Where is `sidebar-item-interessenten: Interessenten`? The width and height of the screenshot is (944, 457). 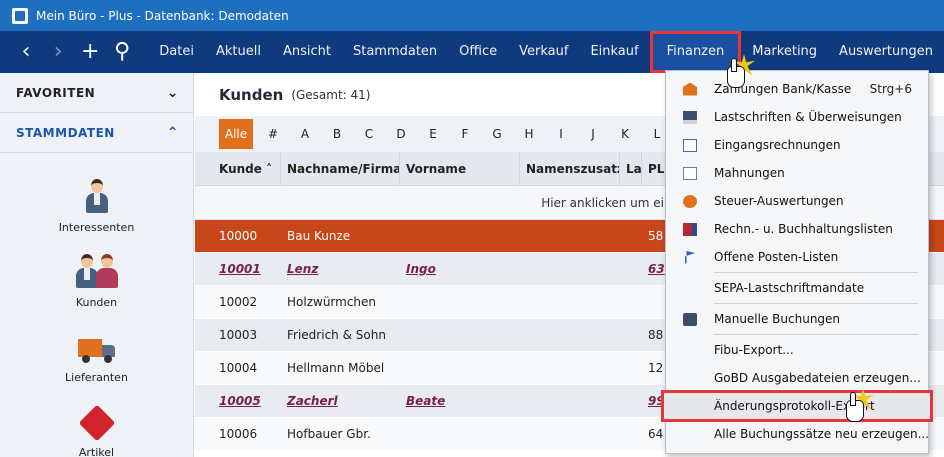 sidebar-item-interessenten: Interessenten is located at coordinates (97, 202).